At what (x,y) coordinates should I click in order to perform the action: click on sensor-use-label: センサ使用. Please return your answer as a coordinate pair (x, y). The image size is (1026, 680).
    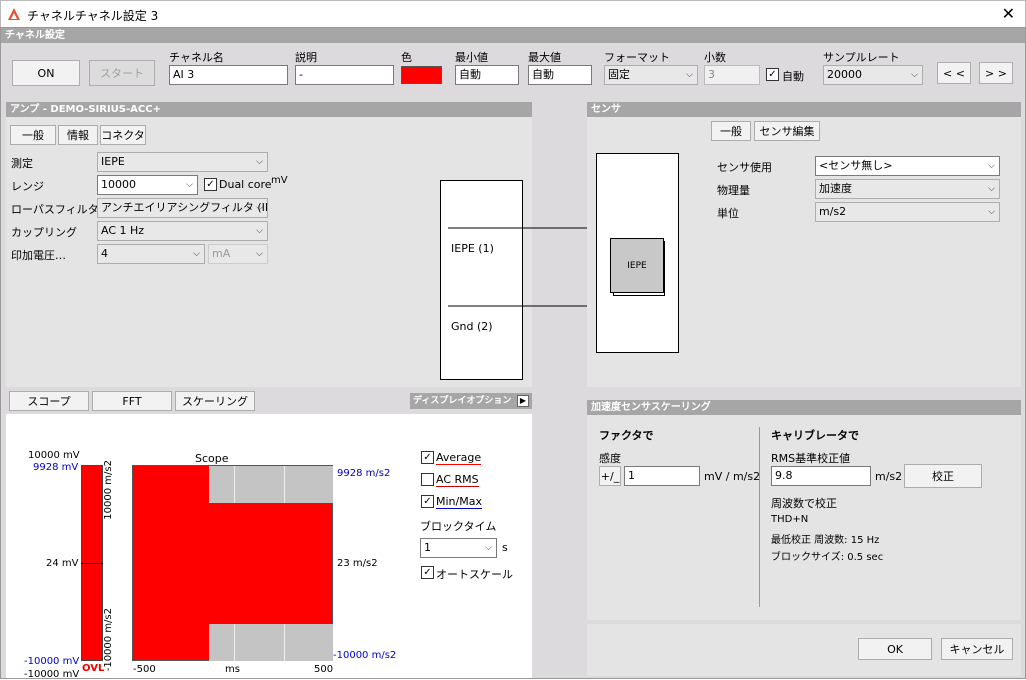
    Looking at the image, I should click on (744, 167).